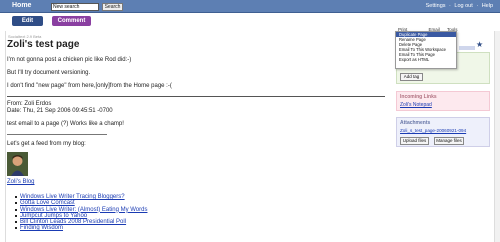 The width and height of the screenshot is (500, 242). I want to click on help-link: Help, so click(487, 6).